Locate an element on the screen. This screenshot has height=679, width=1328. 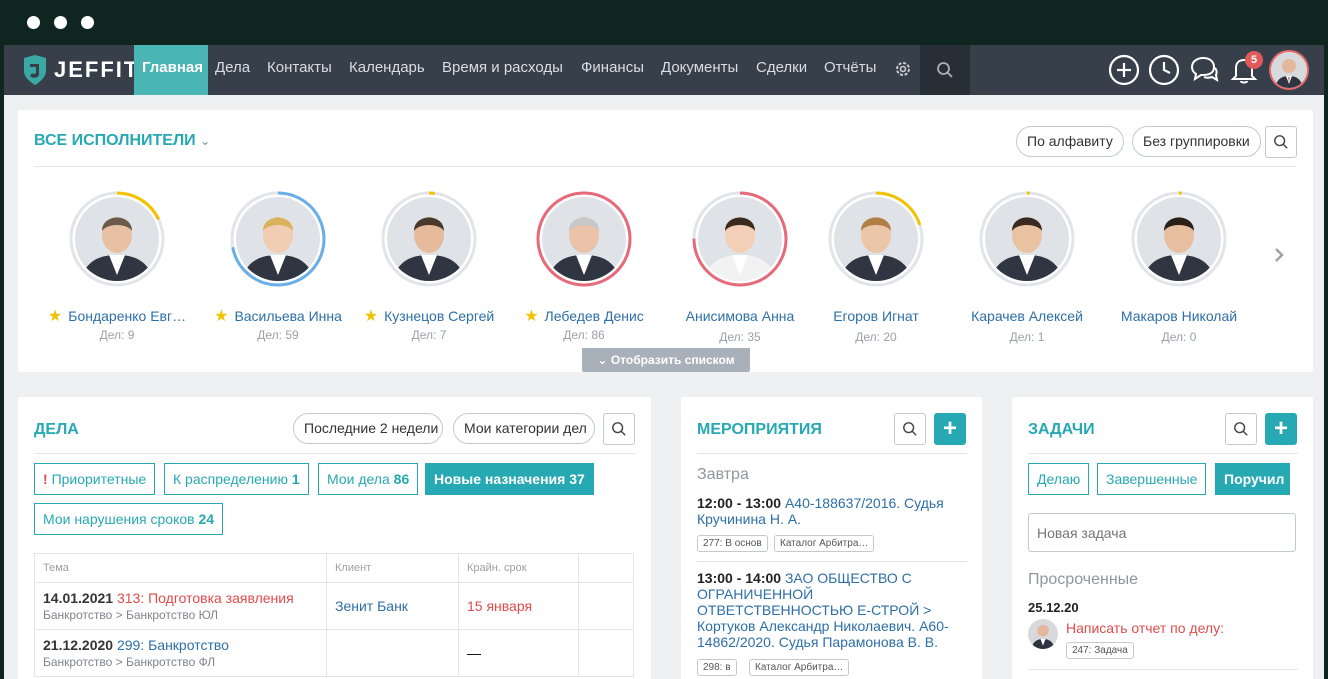
nav-item-reports: Отчёты is located at coordinates (850, 70).